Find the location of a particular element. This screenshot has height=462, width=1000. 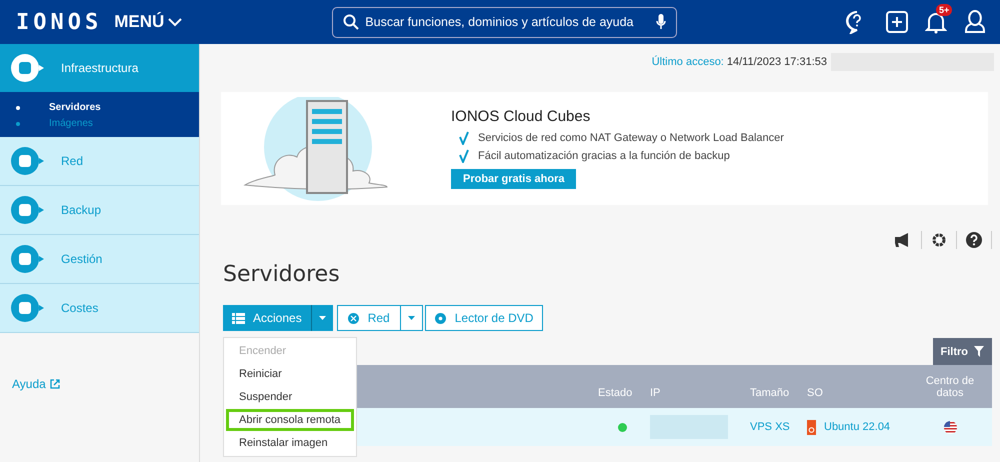

sidebar-item: Gestión is located at coordinates (99, 259).